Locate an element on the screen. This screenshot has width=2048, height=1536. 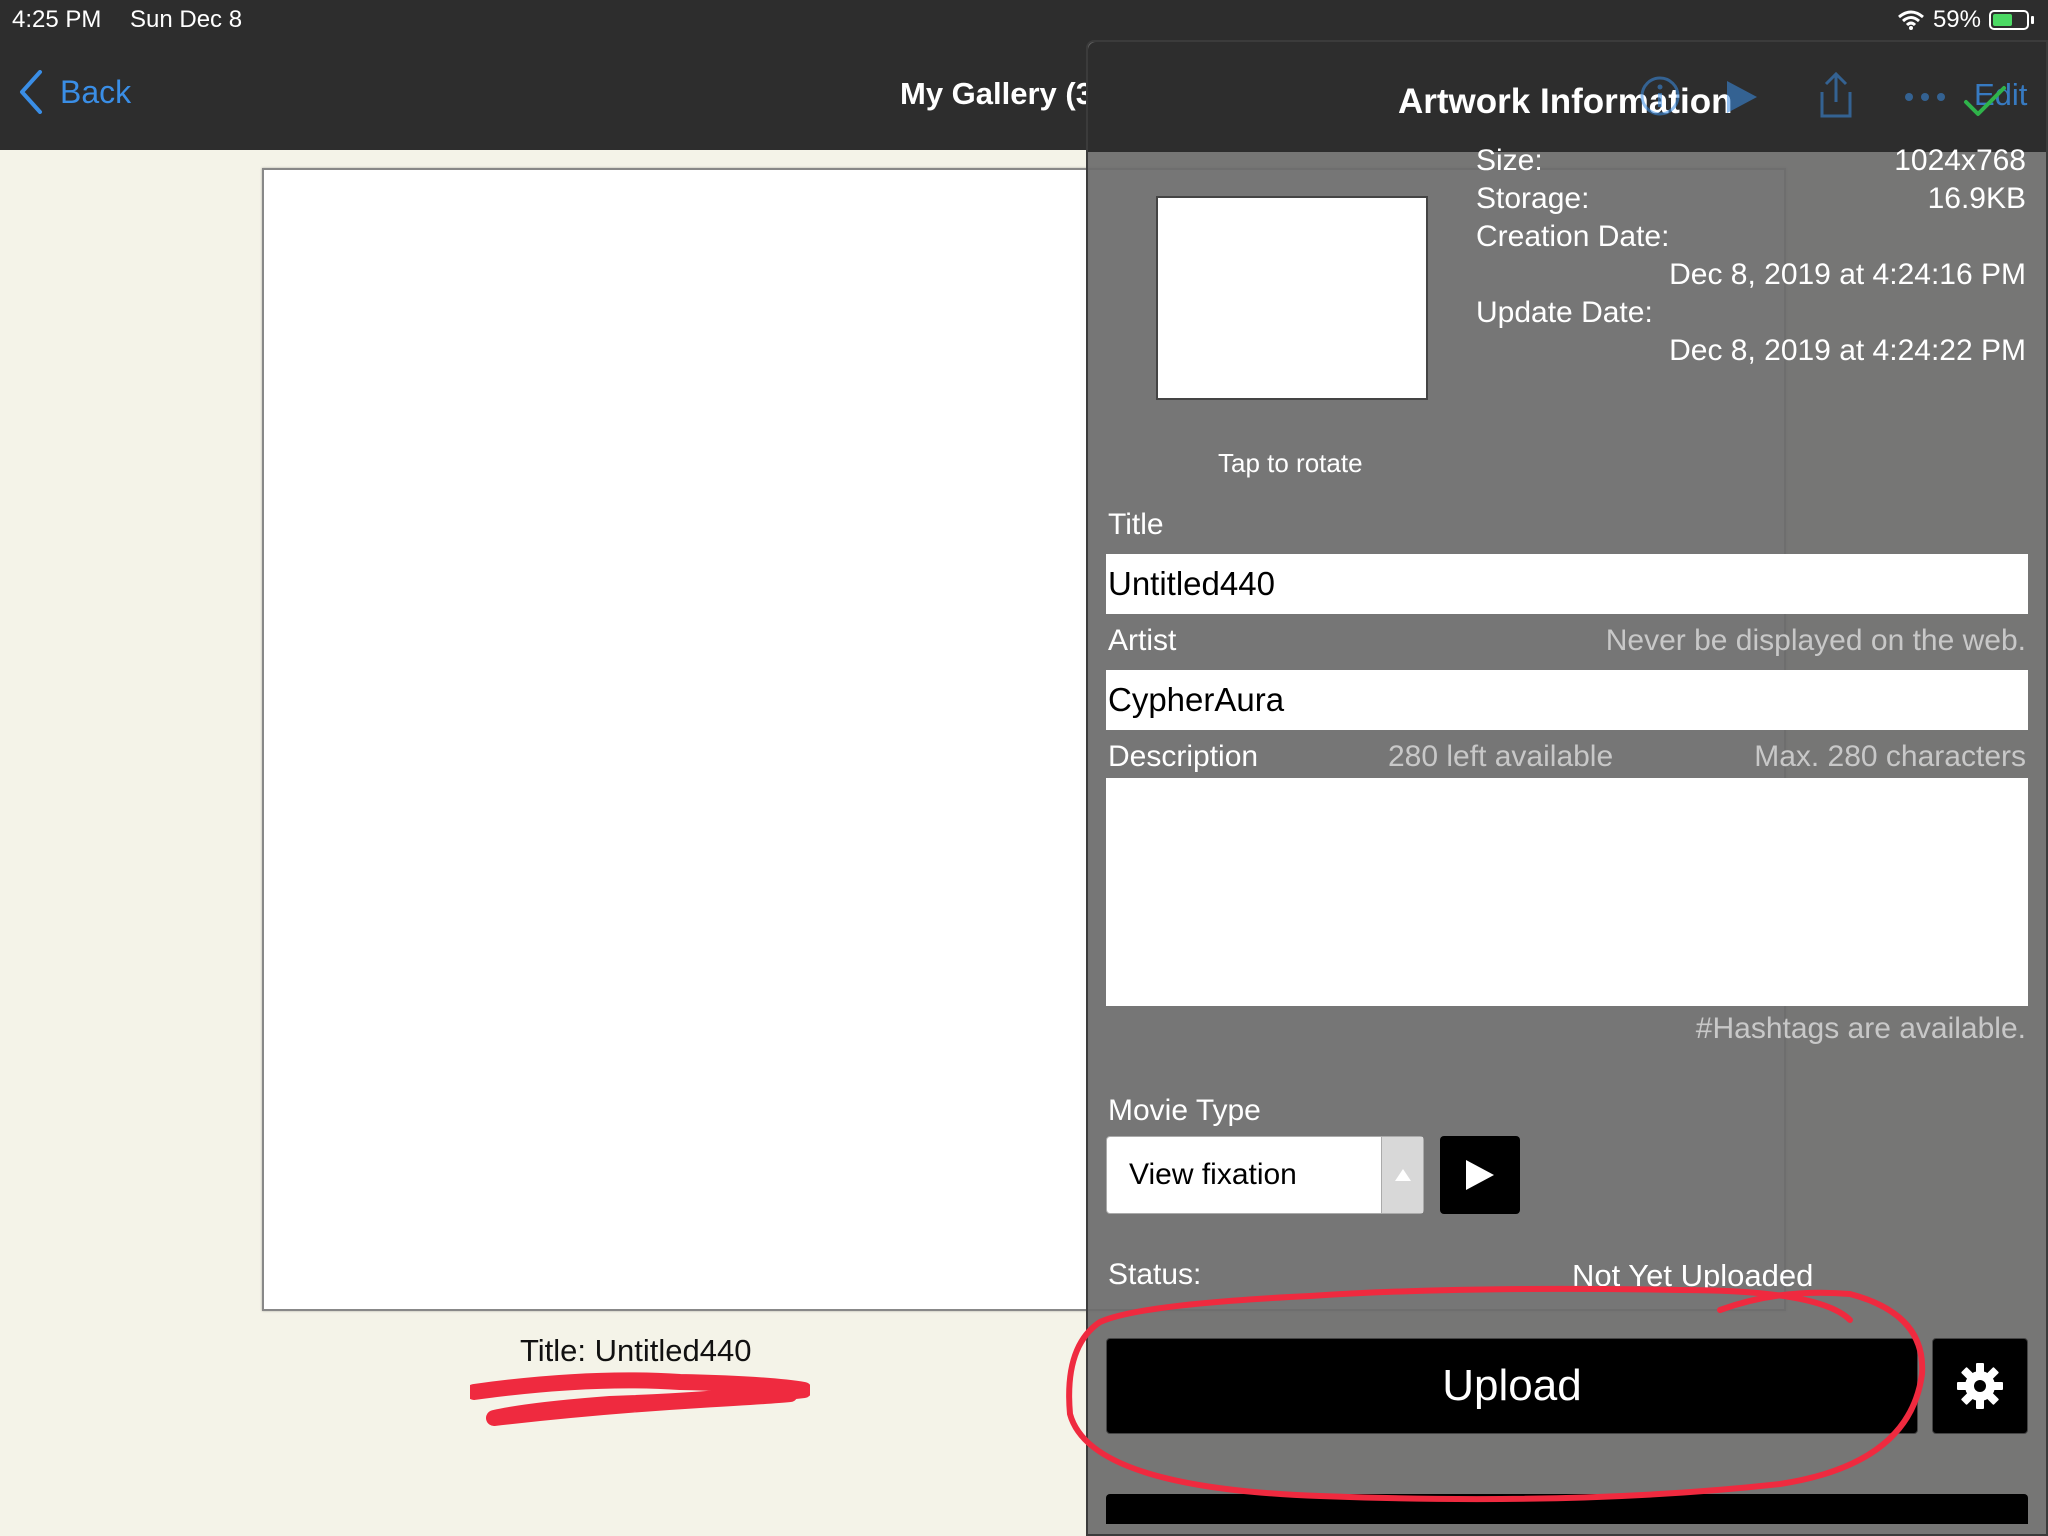
chevron-left-icon is located at coordinates (31, 92).